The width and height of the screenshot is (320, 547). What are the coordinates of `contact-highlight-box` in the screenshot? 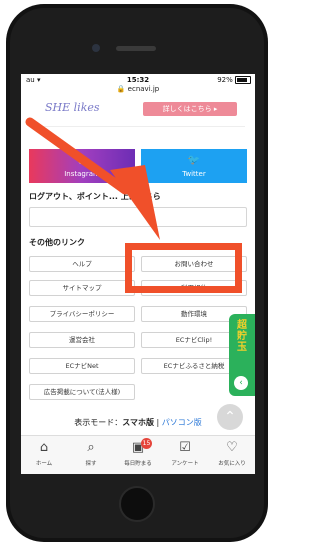 It's located at (183, 268).